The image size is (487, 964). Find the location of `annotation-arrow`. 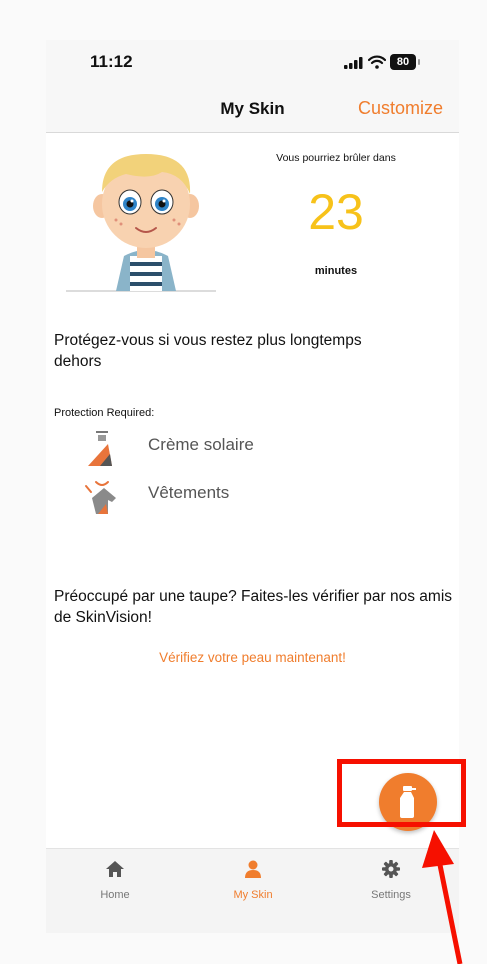

annotation-arrow is located at coordinates (442, 897).